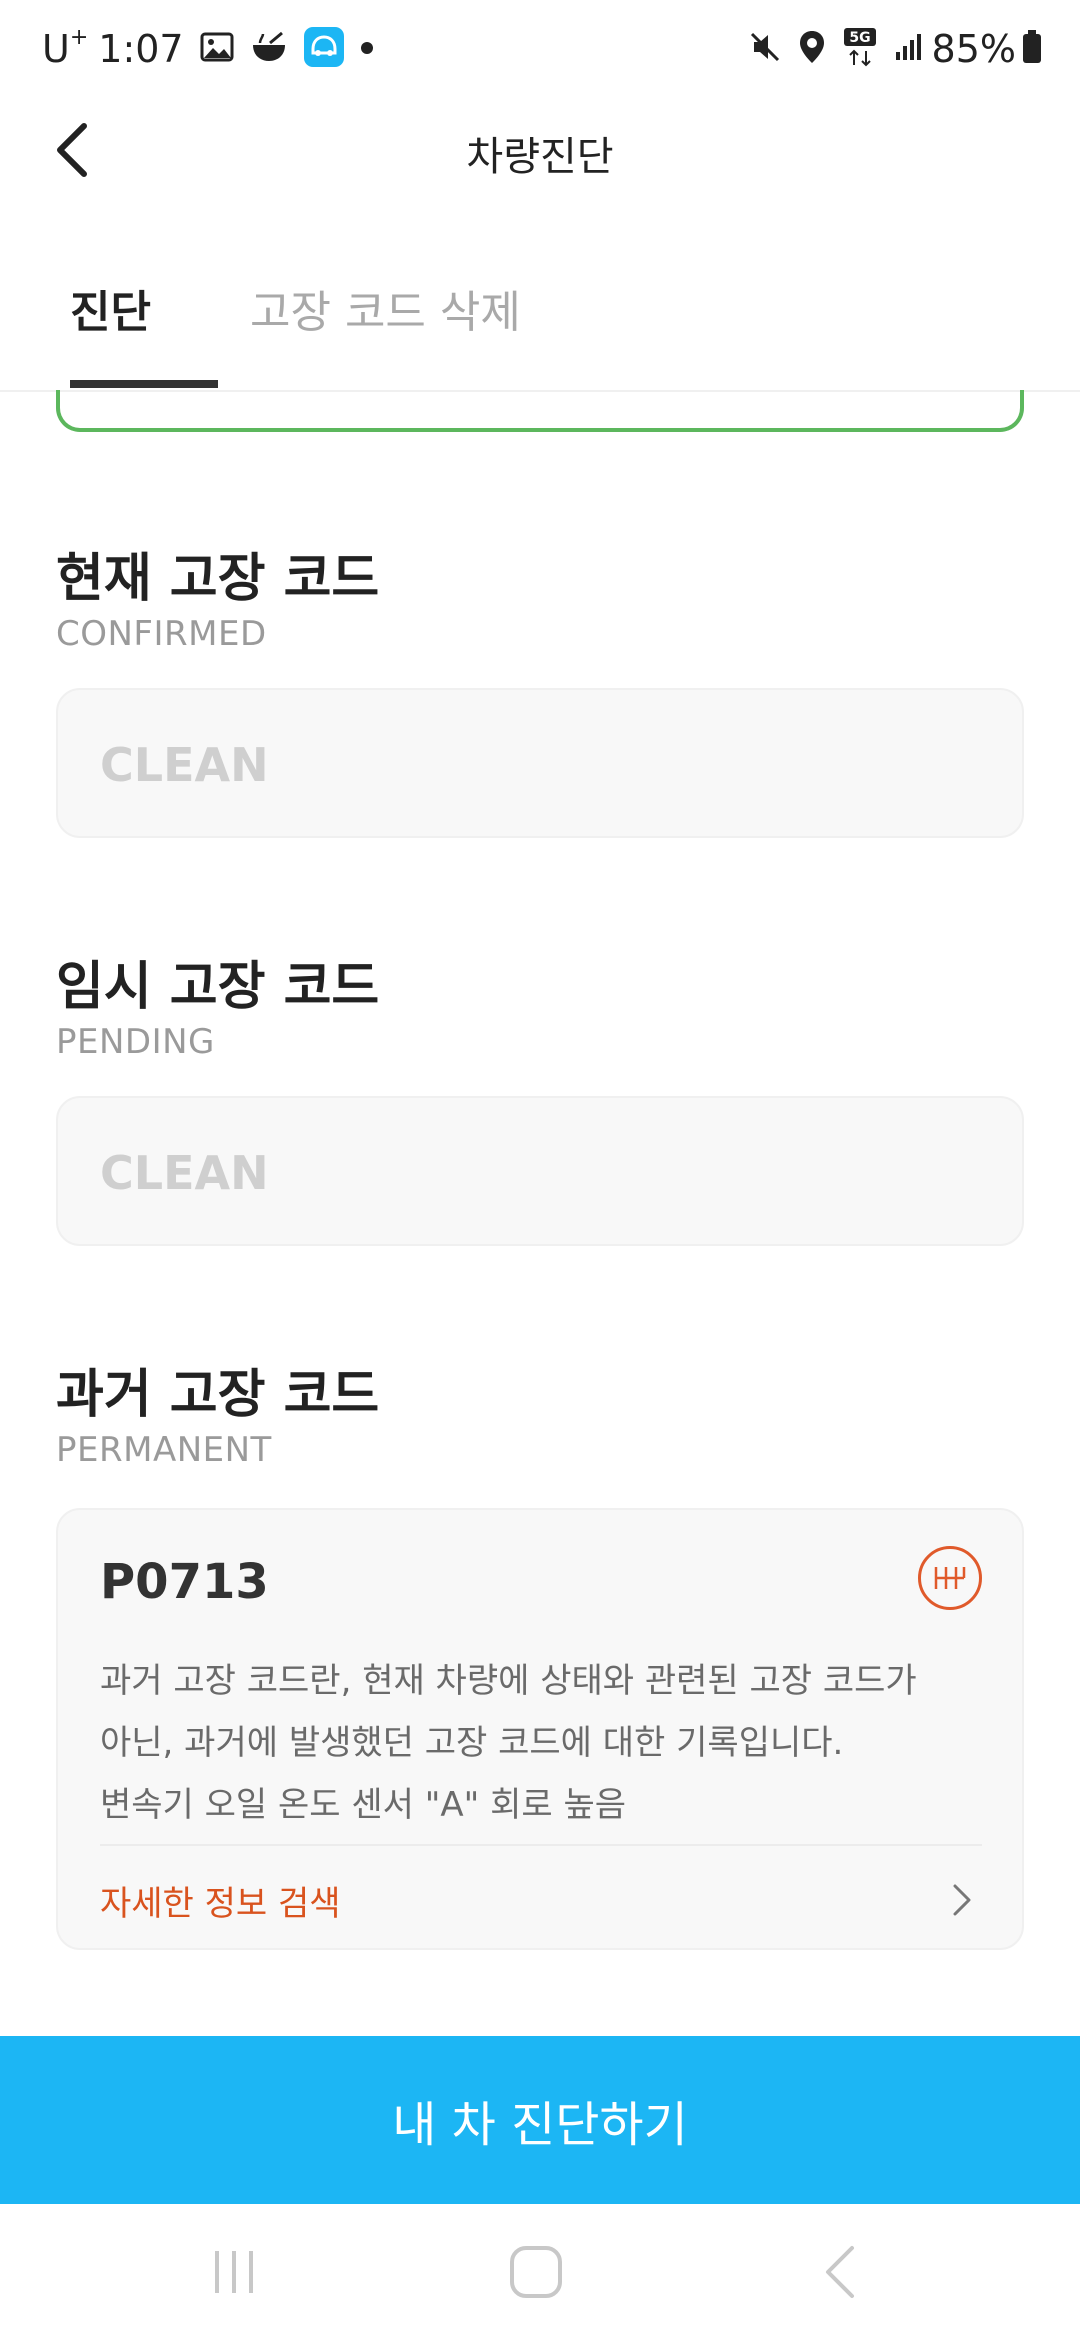 The image size is (1080, 2340). I want to click on search-details-link: 자세한 정보 검색, so click(220, 1900).